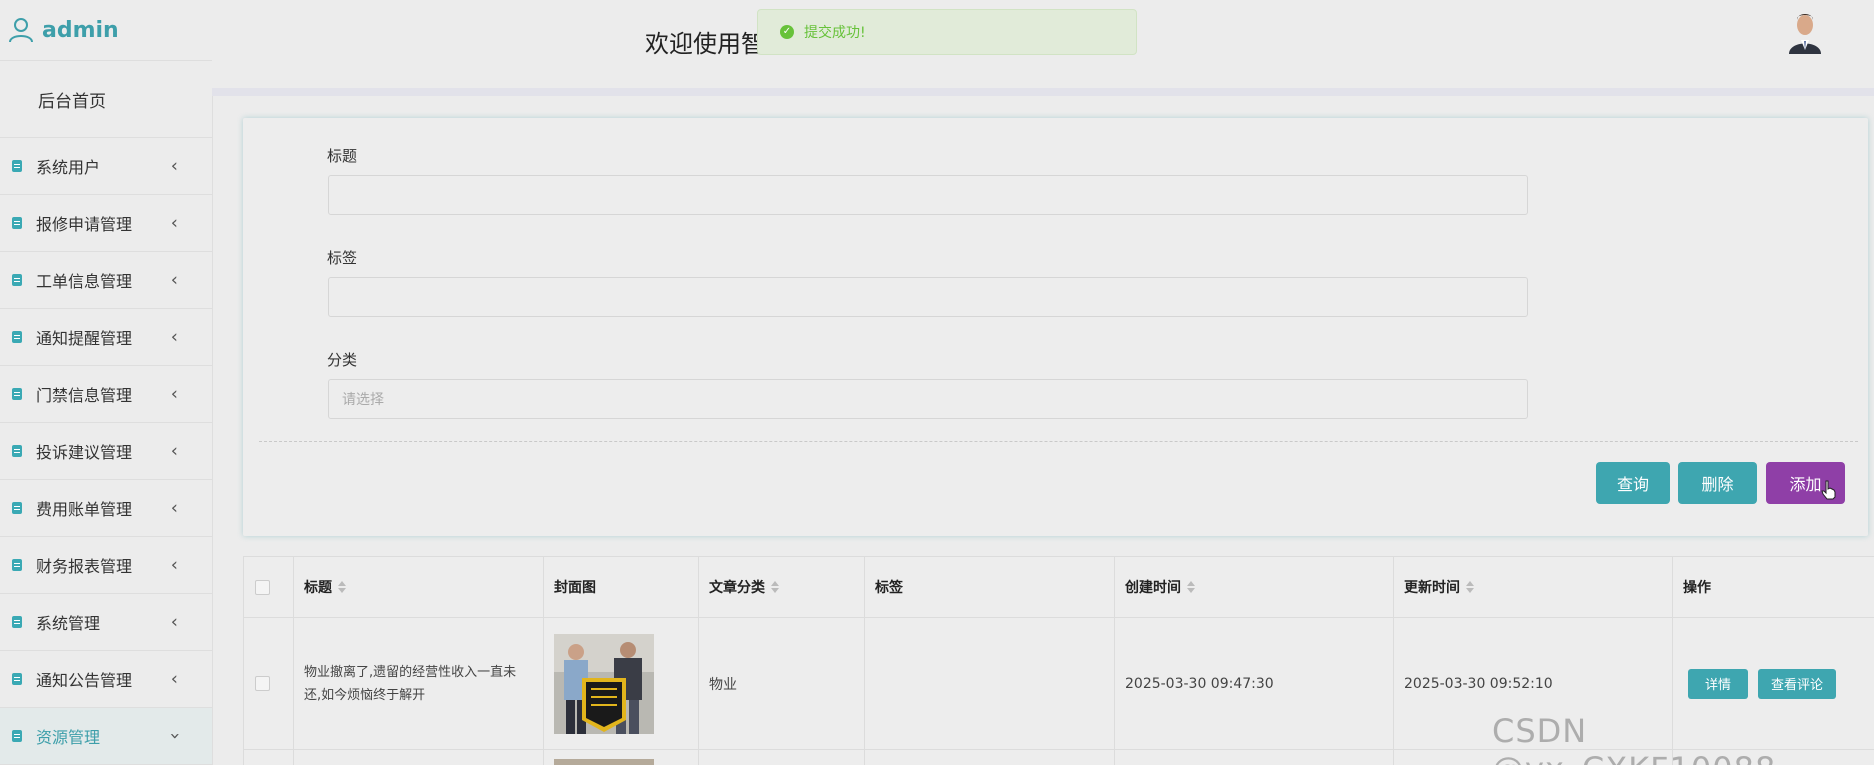 Image resolution: width=1874 pixels, height=765 pixels. What do you see at coordinates (84, 452) in the screenshot?
I see `sidebar-item-label: 投诉建议管理` at bounding box center [84, 452].